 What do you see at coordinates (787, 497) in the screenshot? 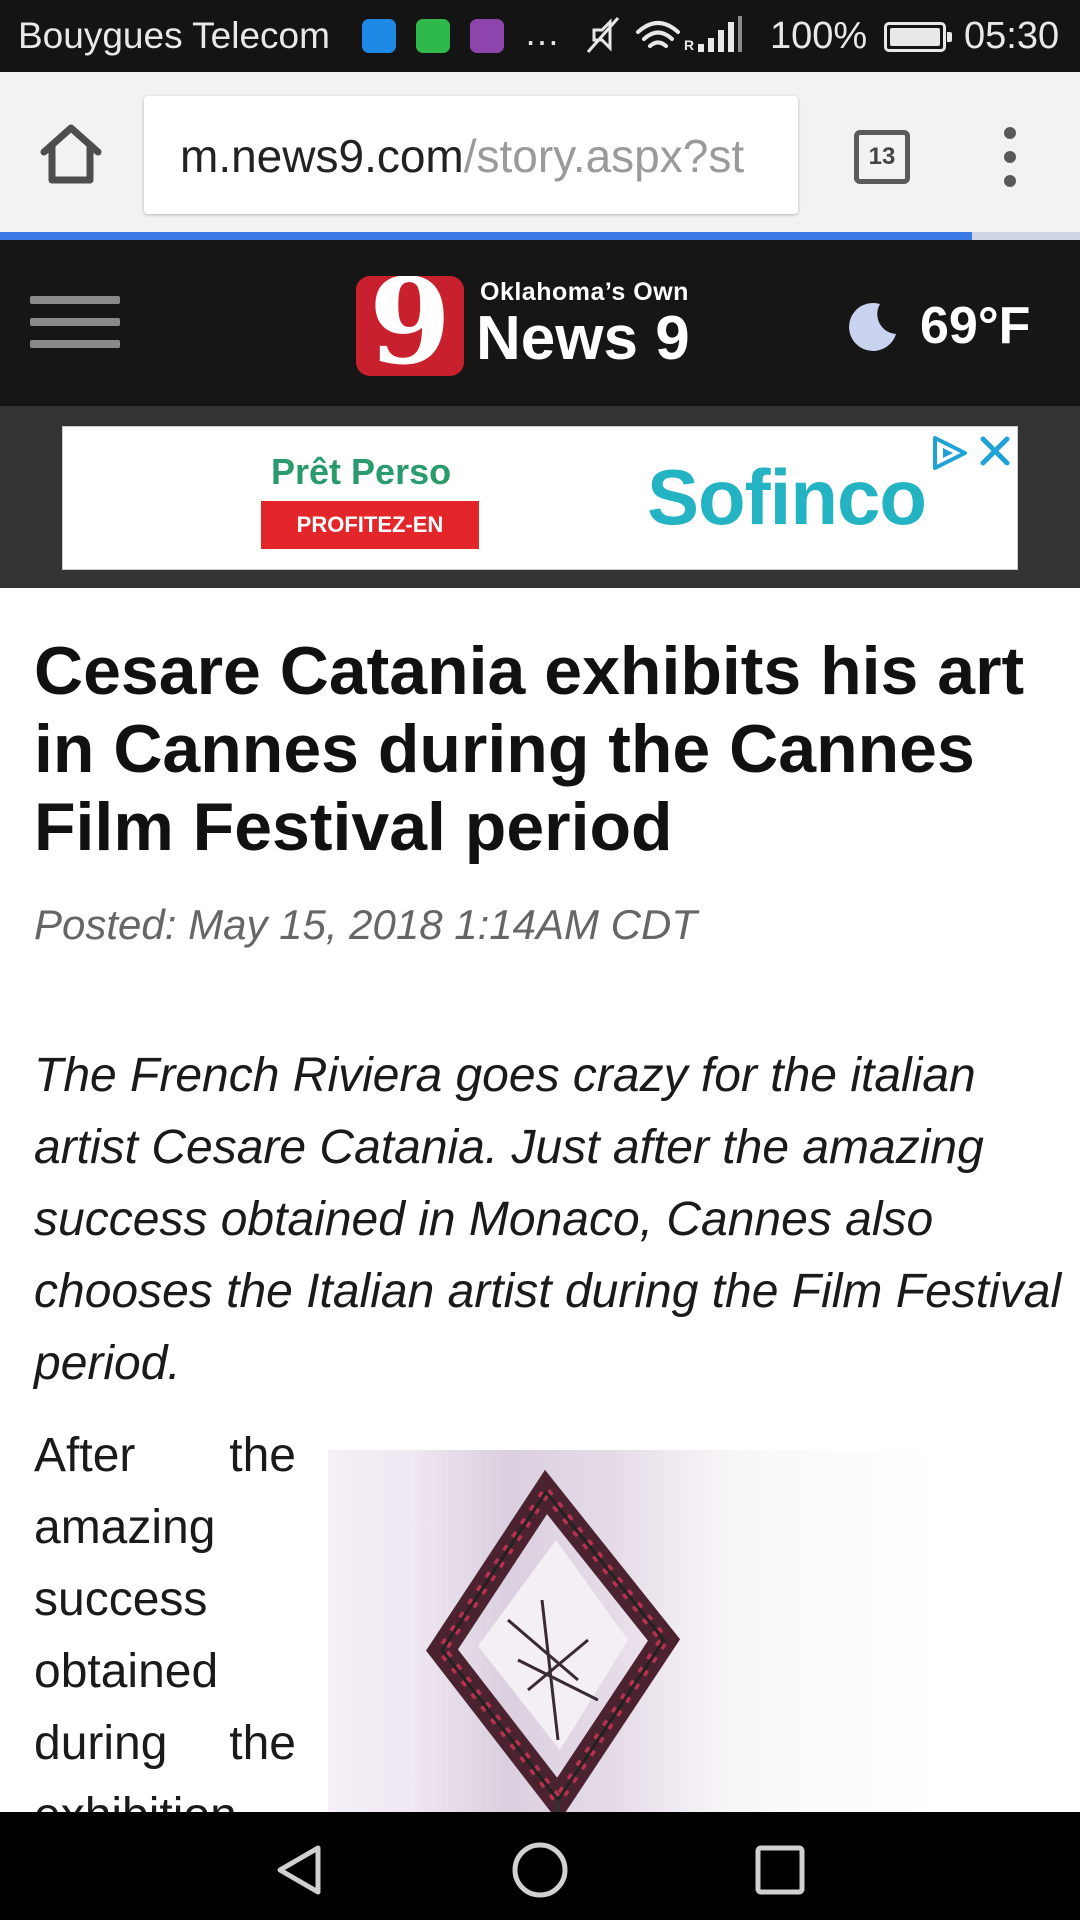
I see `ad-brand-logo: Sofinco` at bounding box center [787, 497].